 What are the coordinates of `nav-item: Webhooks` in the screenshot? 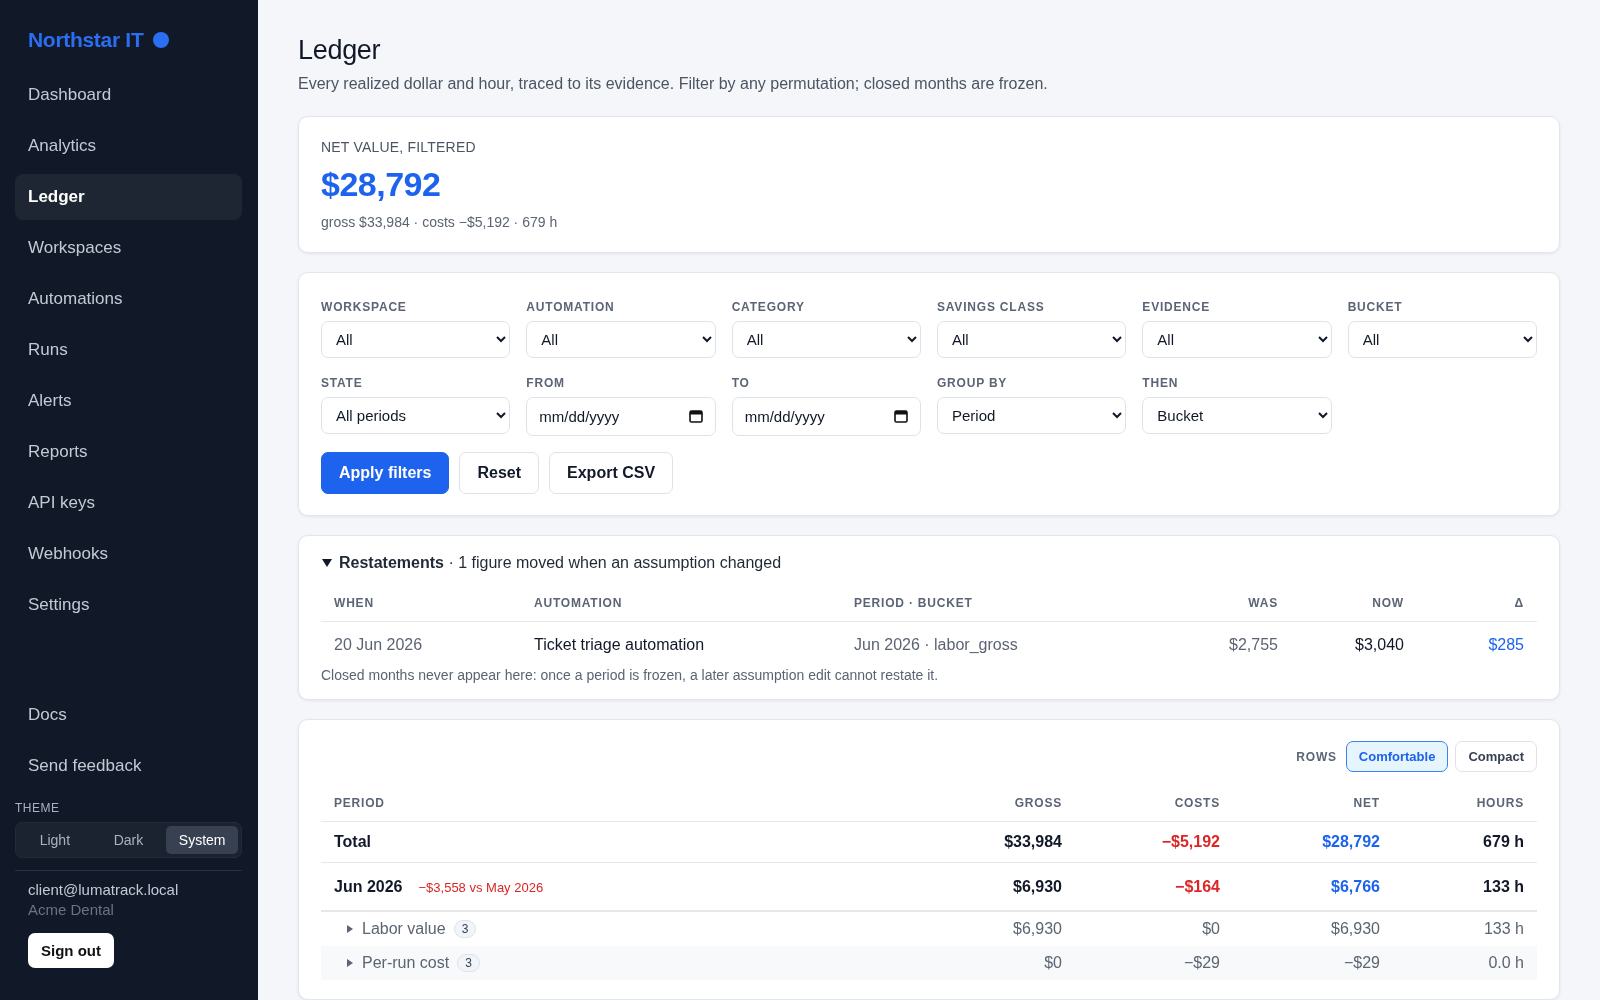 It's located at (128, 554).